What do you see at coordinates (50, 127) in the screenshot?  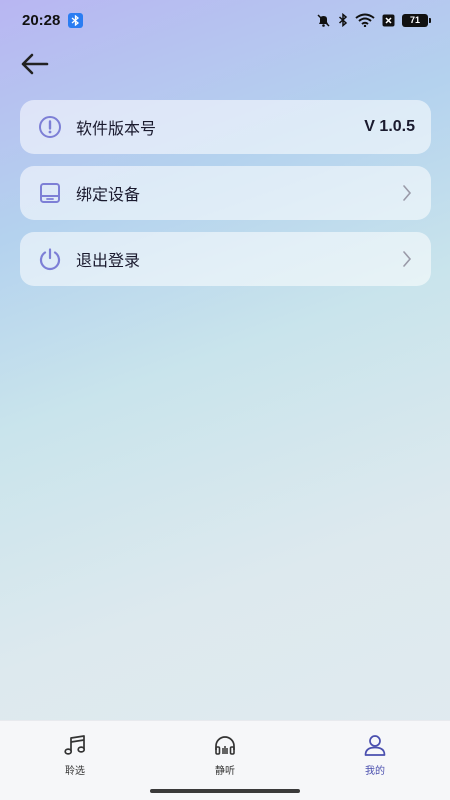 I see `info-circle-icon` at bounding box center [50, 127].